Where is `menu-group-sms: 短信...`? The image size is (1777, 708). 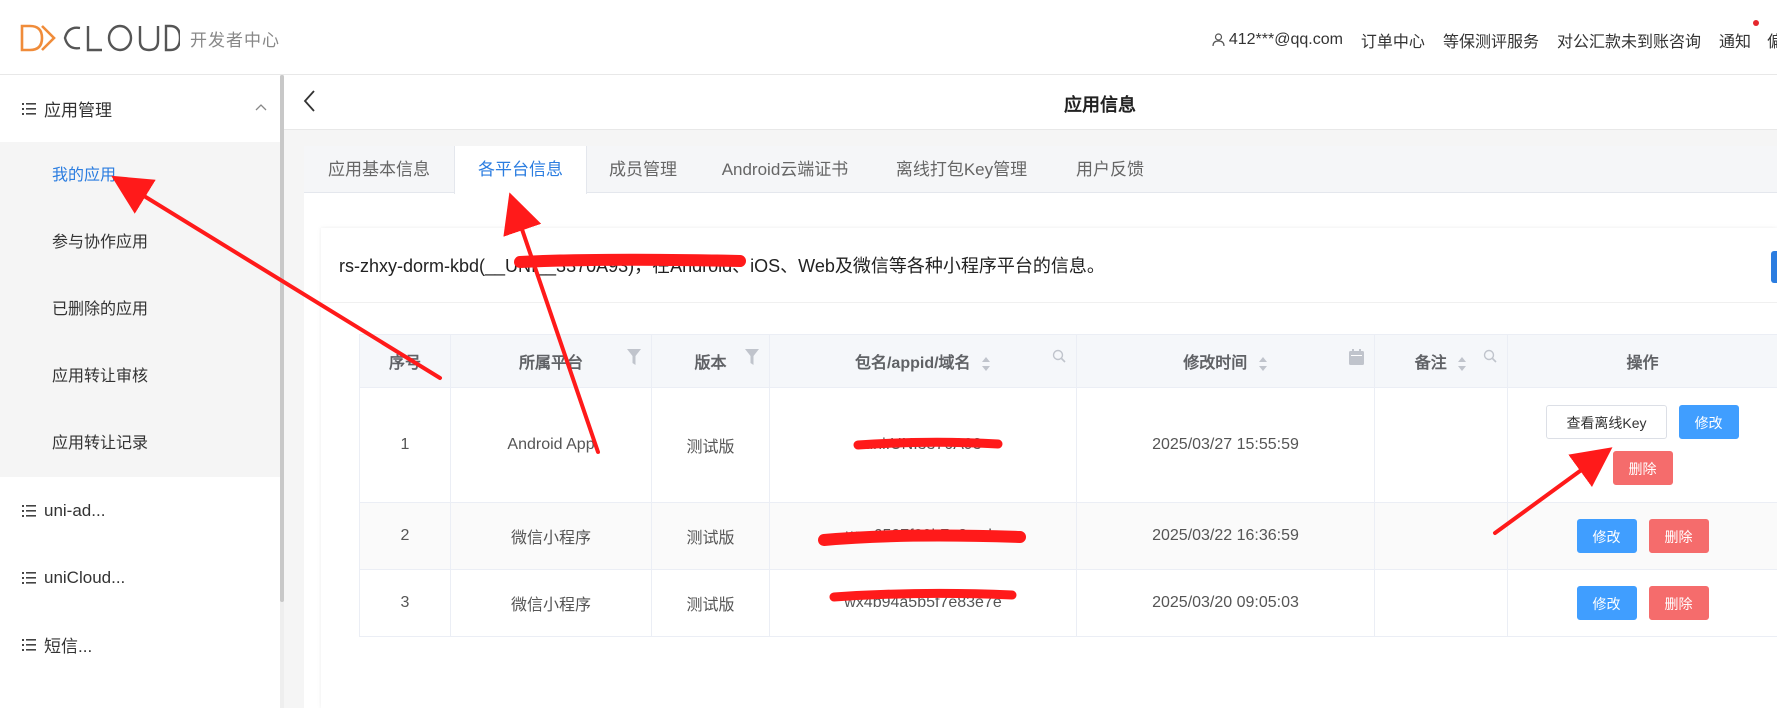
menu-group-sms: 短信... is located at coordinates (140, 644).